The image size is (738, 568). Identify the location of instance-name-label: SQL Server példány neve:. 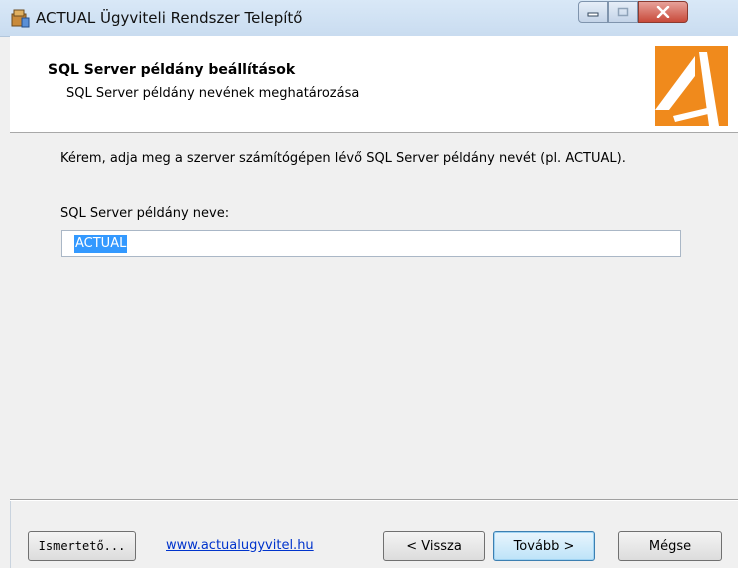
(145, 213).